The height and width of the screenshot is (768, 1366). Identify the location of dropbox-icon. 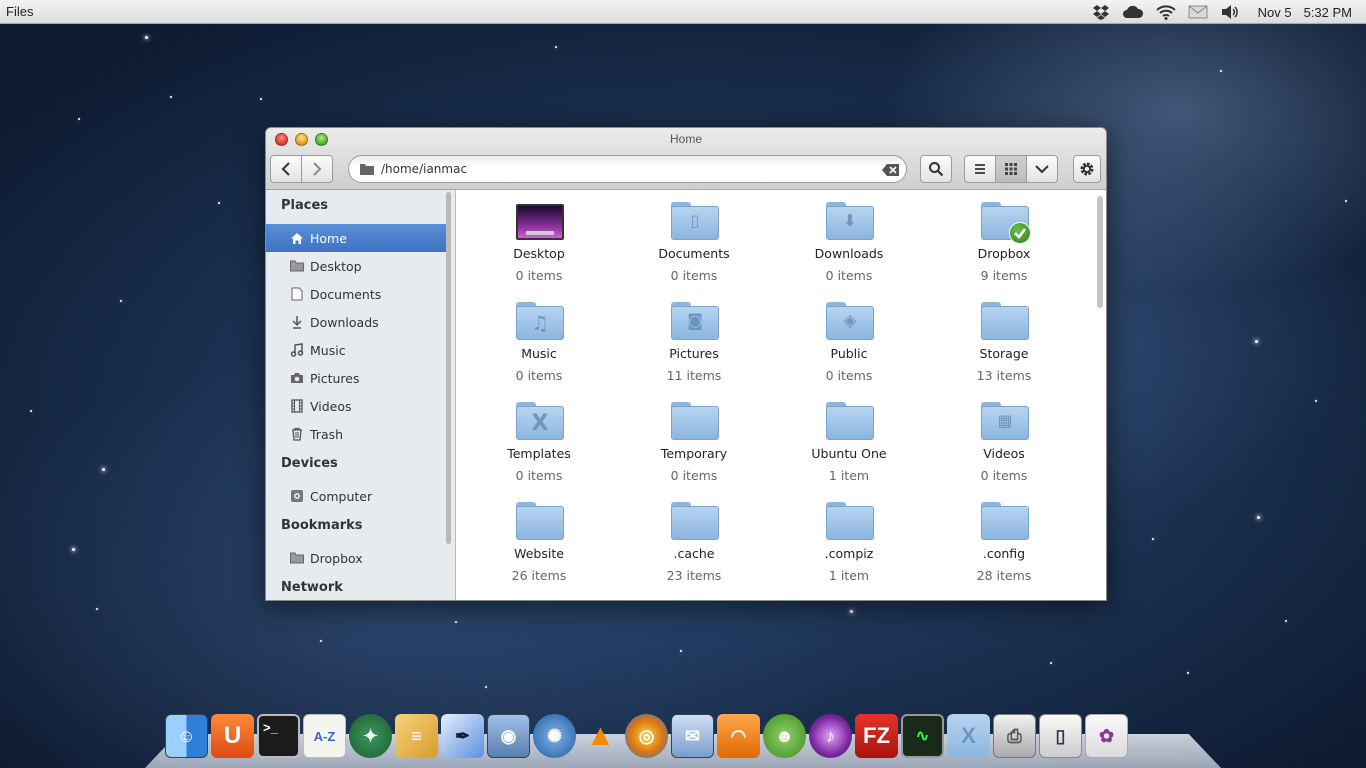
(1101, 12).